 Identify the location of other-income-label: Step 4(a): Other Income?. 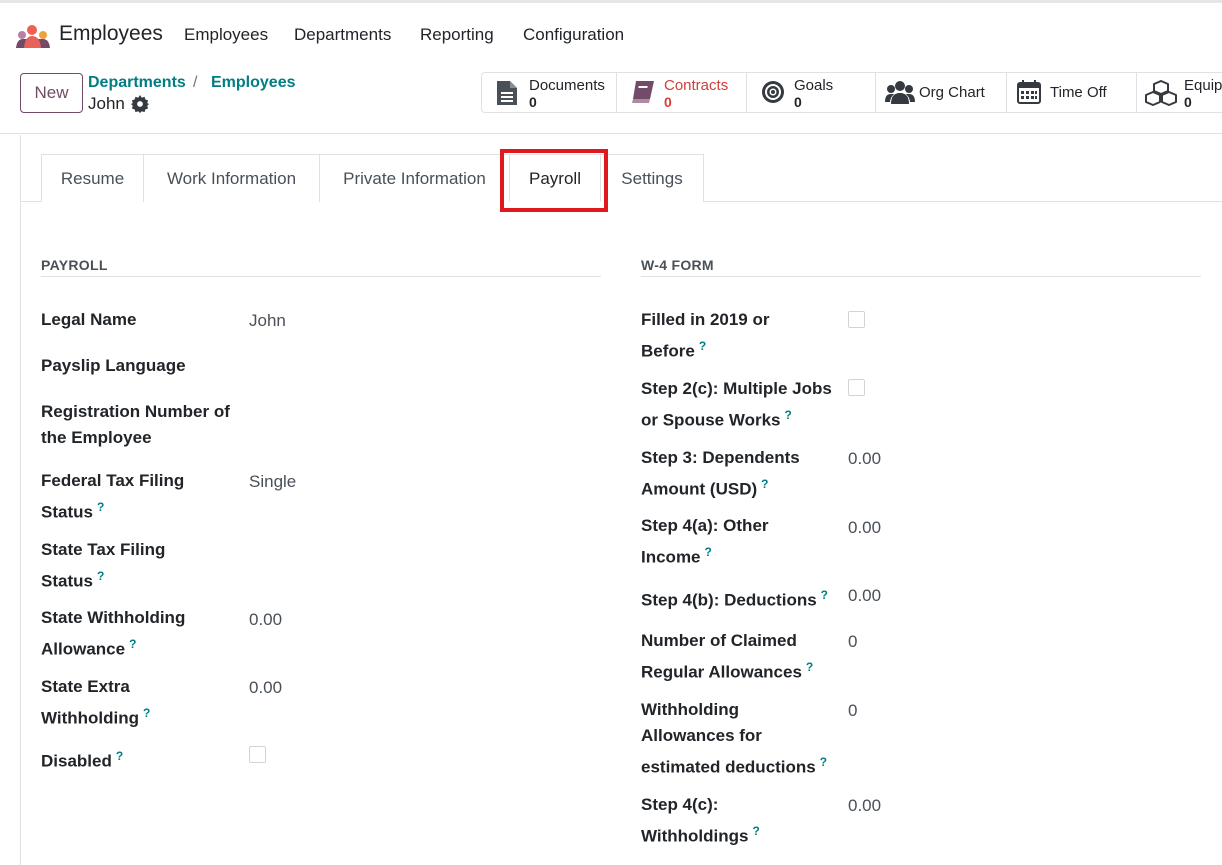
(738, 542).